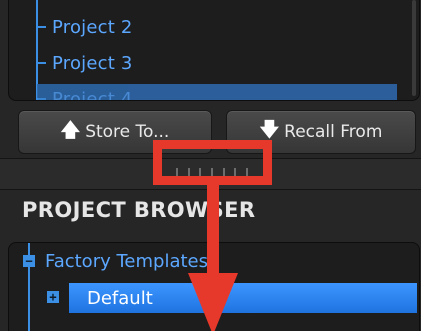 This screenshot has width=421, height=331. I want to click on project-list-item: Project 4, so click(217, 92).